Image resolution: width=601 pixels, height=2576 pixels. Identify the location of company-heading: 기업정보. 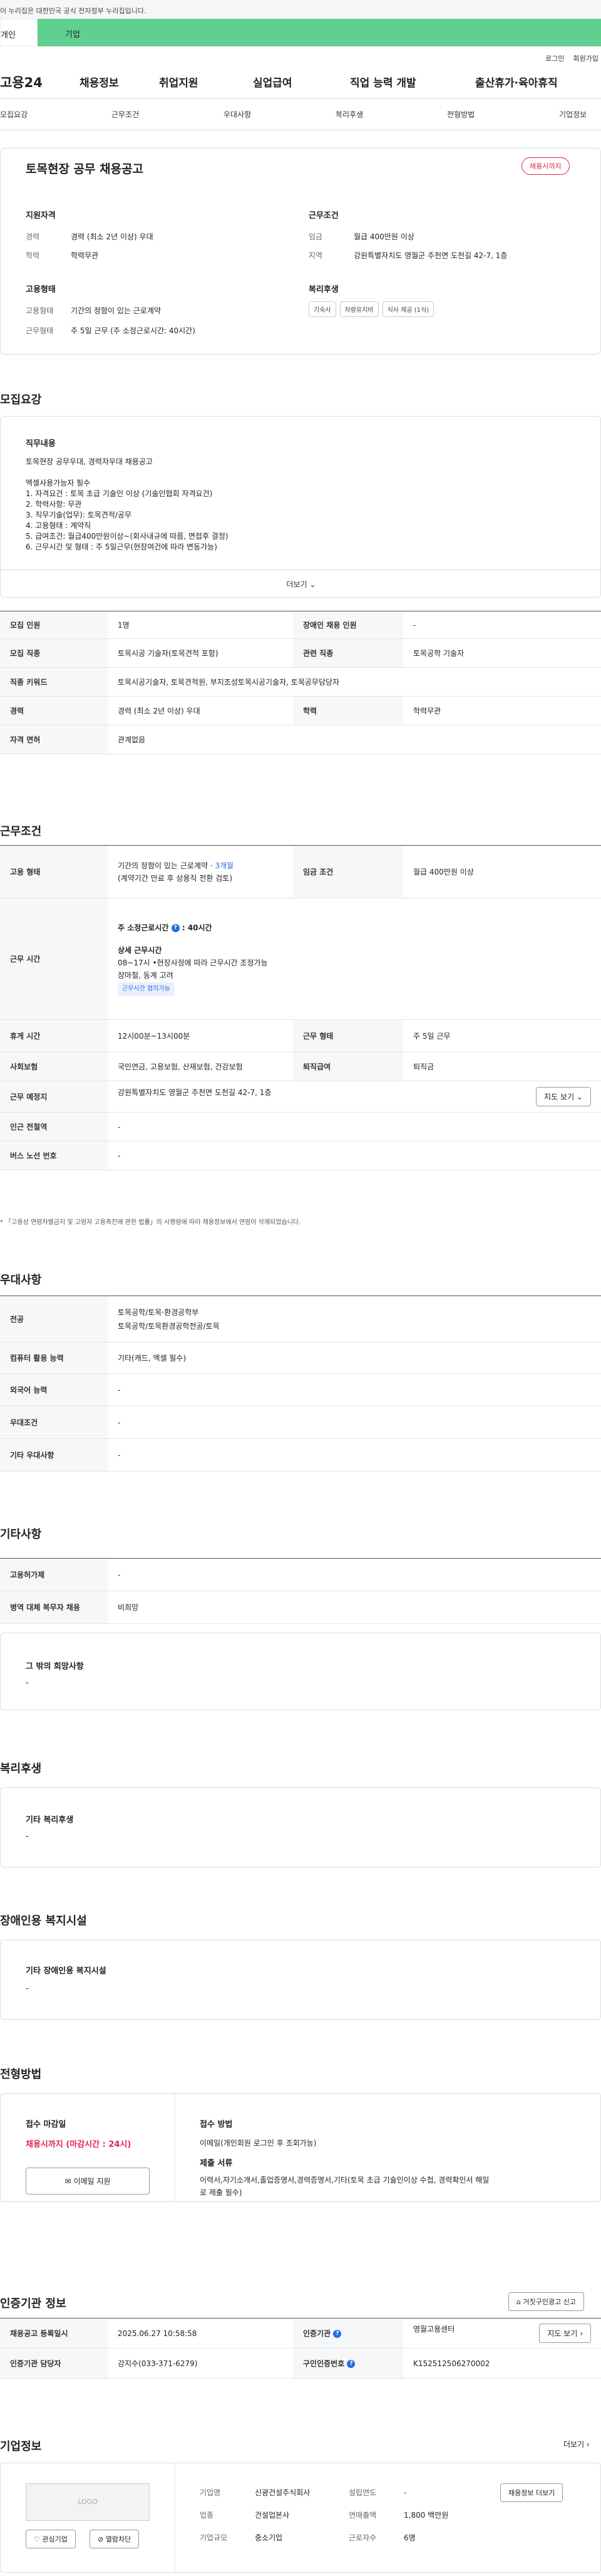
(21, 2446).